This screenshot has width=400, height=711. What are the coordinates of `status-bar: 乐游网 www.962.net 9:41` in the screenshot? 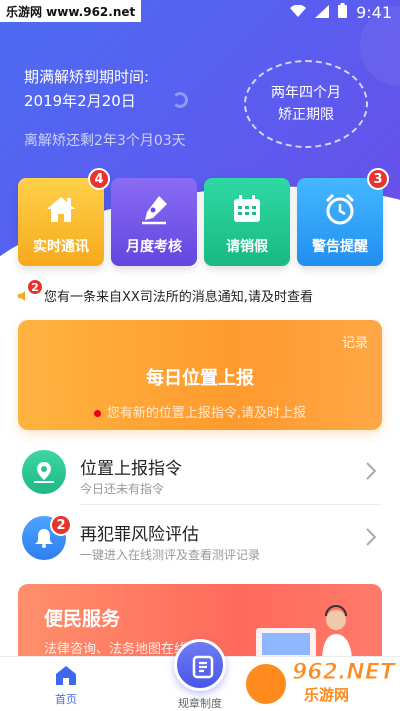 It's located at (200, 13).